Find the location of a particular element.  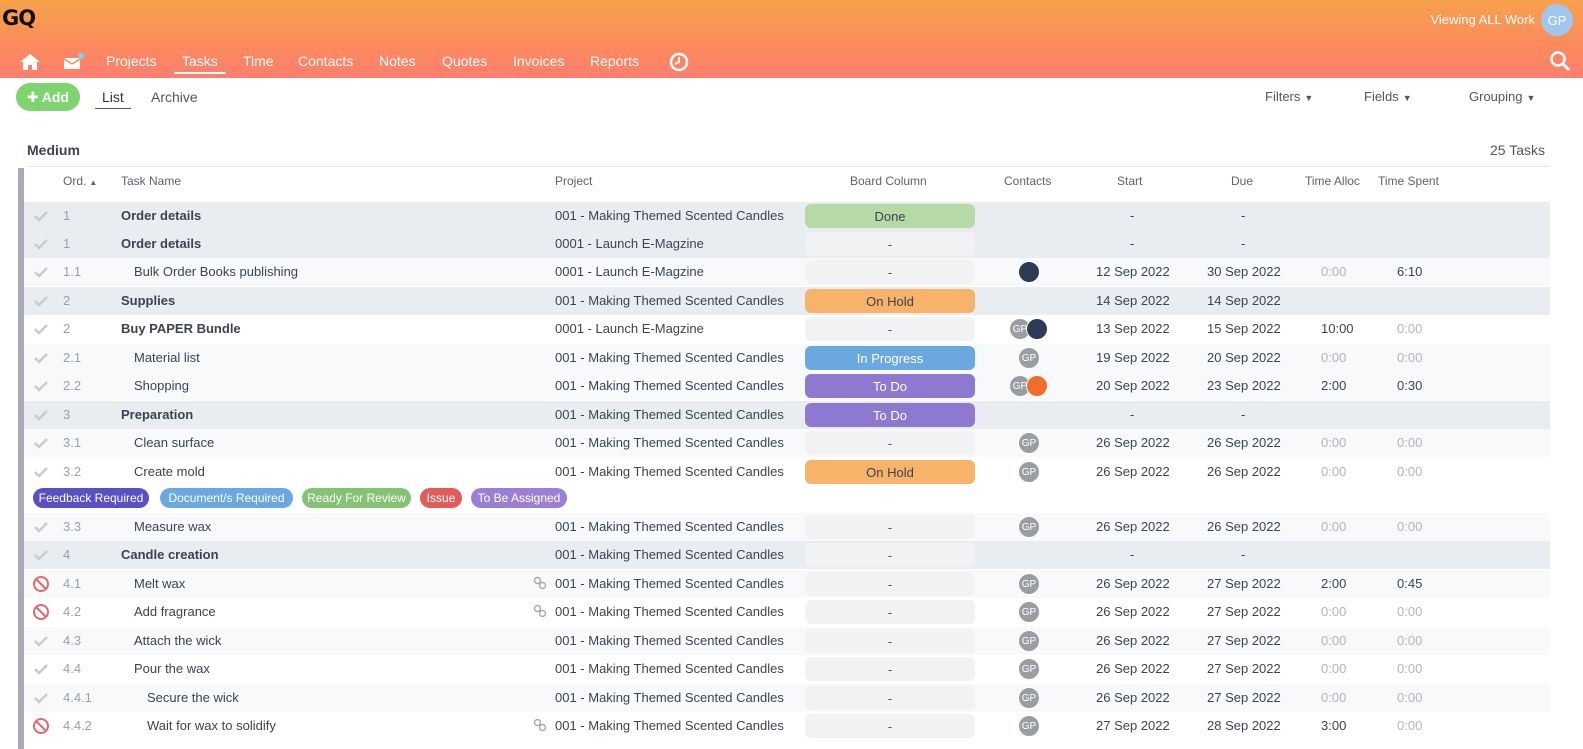

task-due-date: - is located at coordinates (1243, 215).